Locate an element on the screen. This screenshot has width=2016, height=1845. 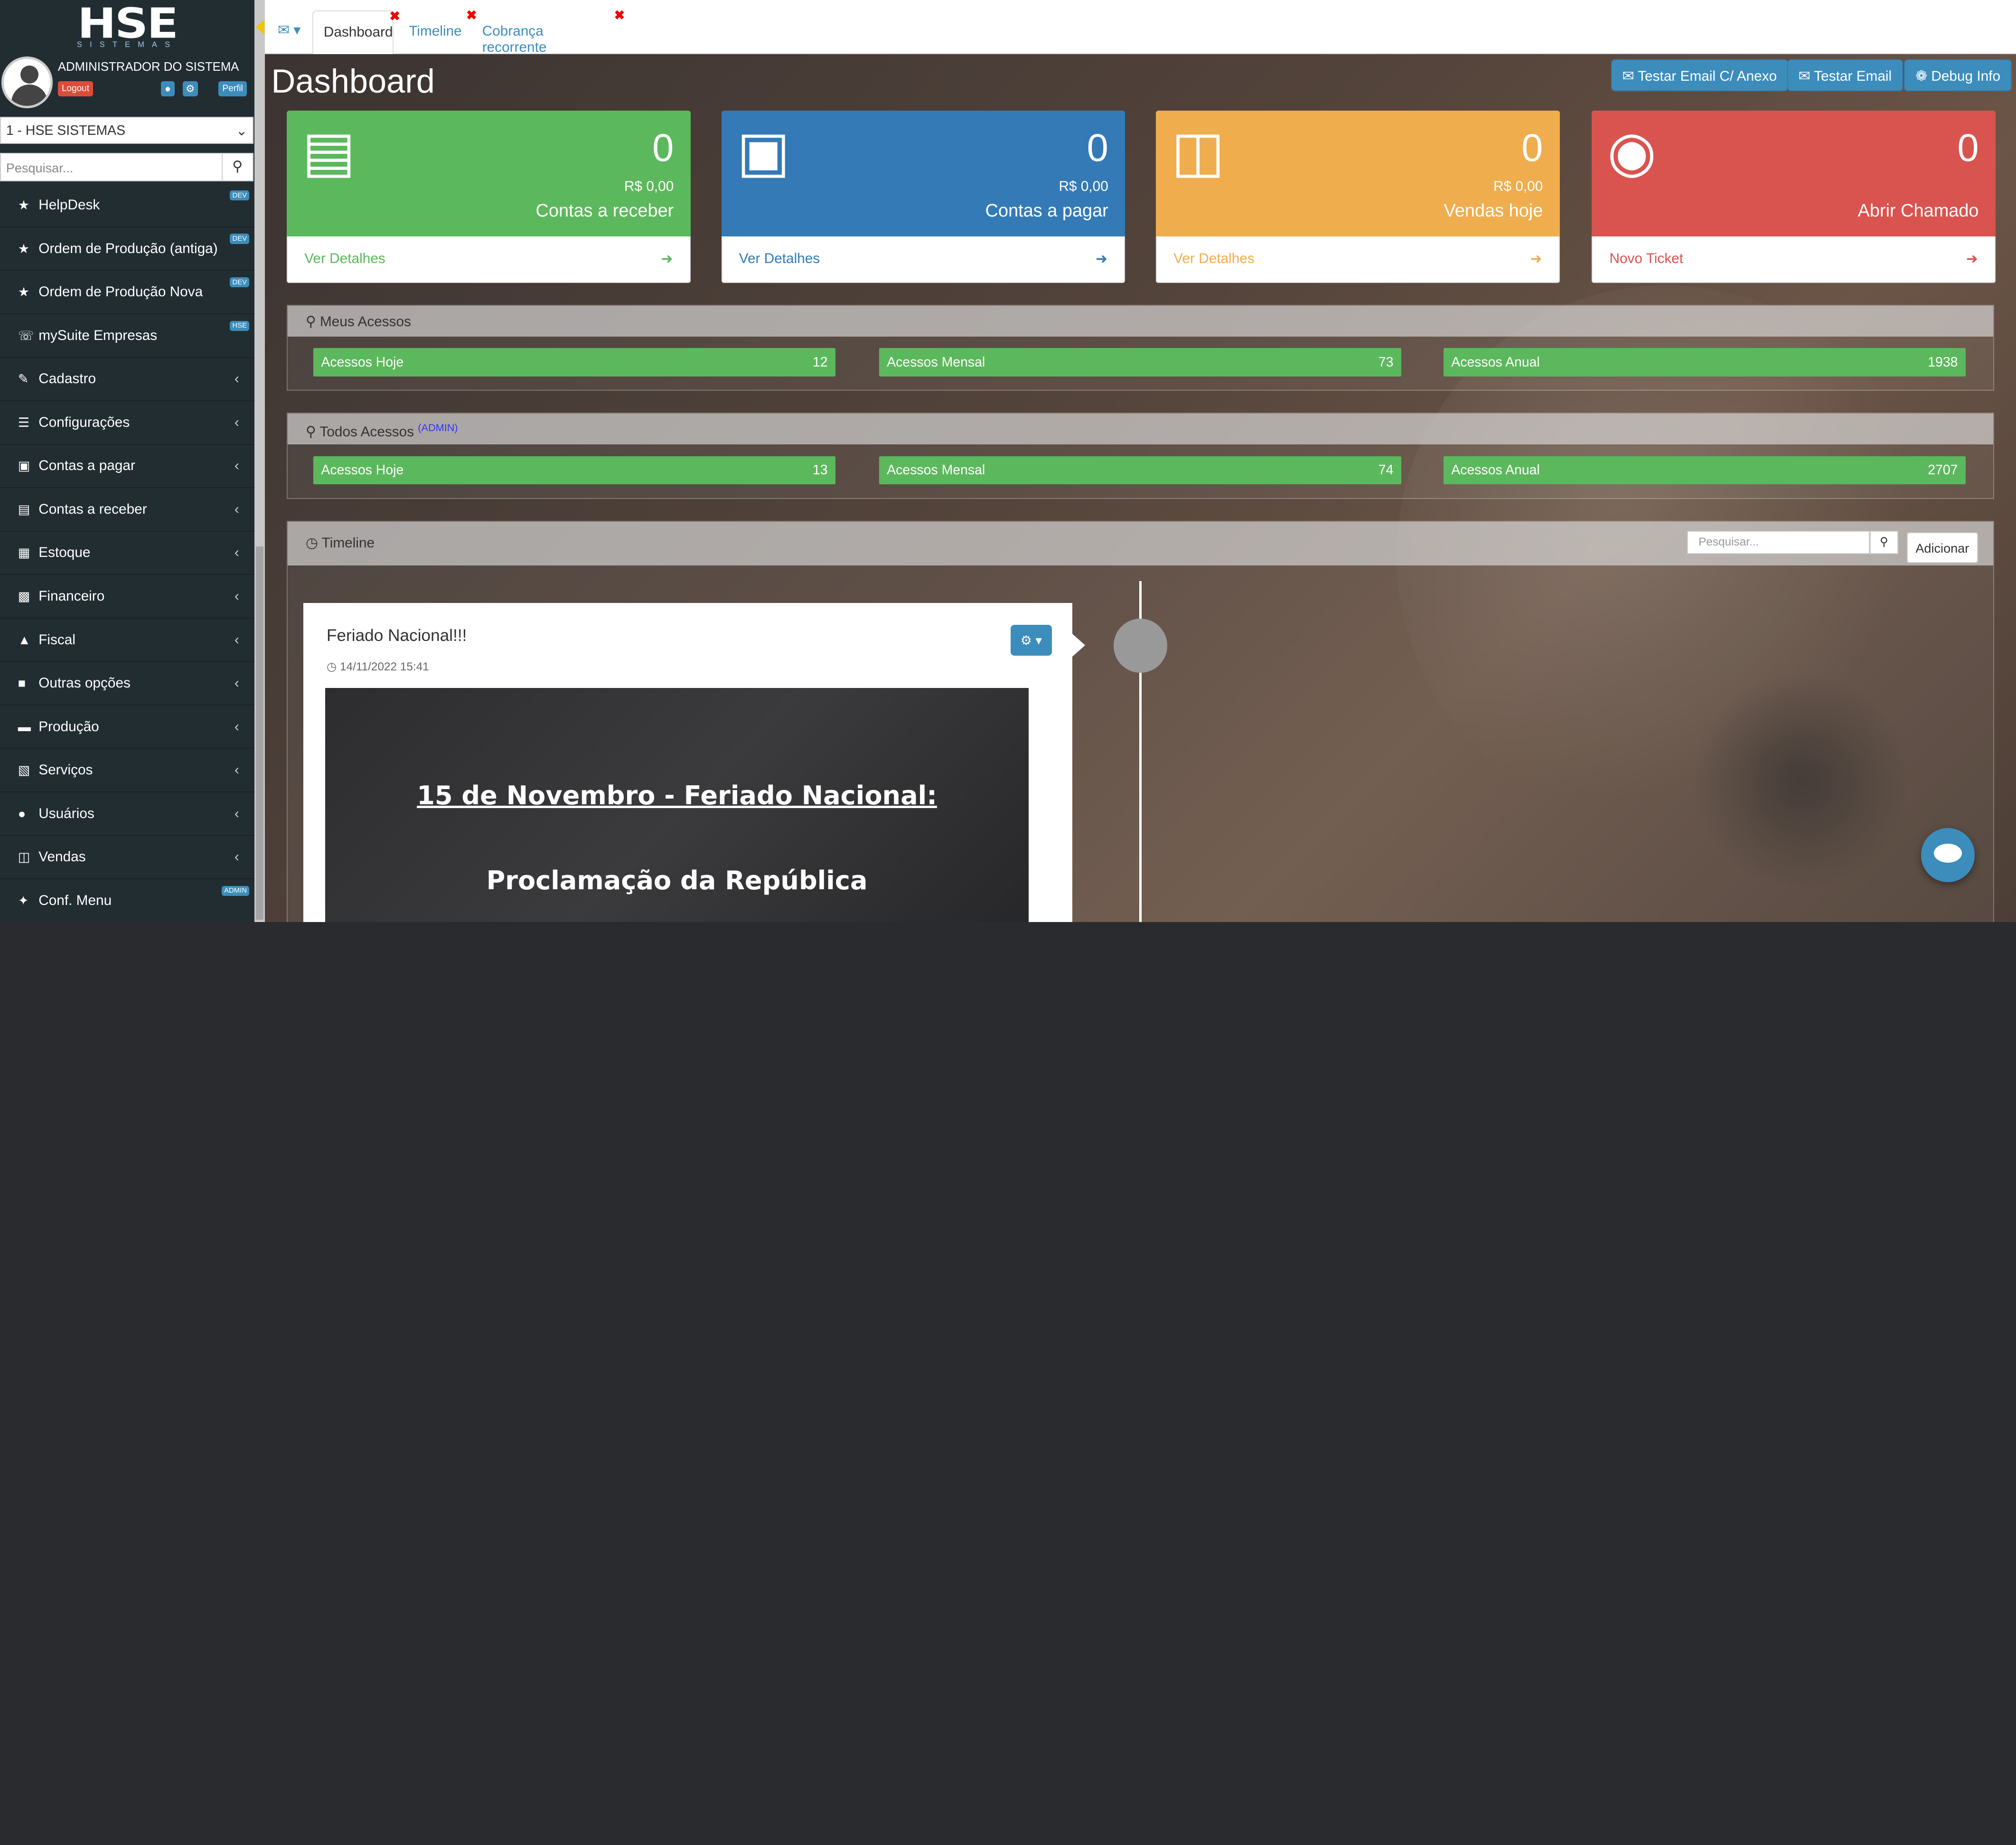
sidebar-toggle-icon is located at coordinates (260, 27).